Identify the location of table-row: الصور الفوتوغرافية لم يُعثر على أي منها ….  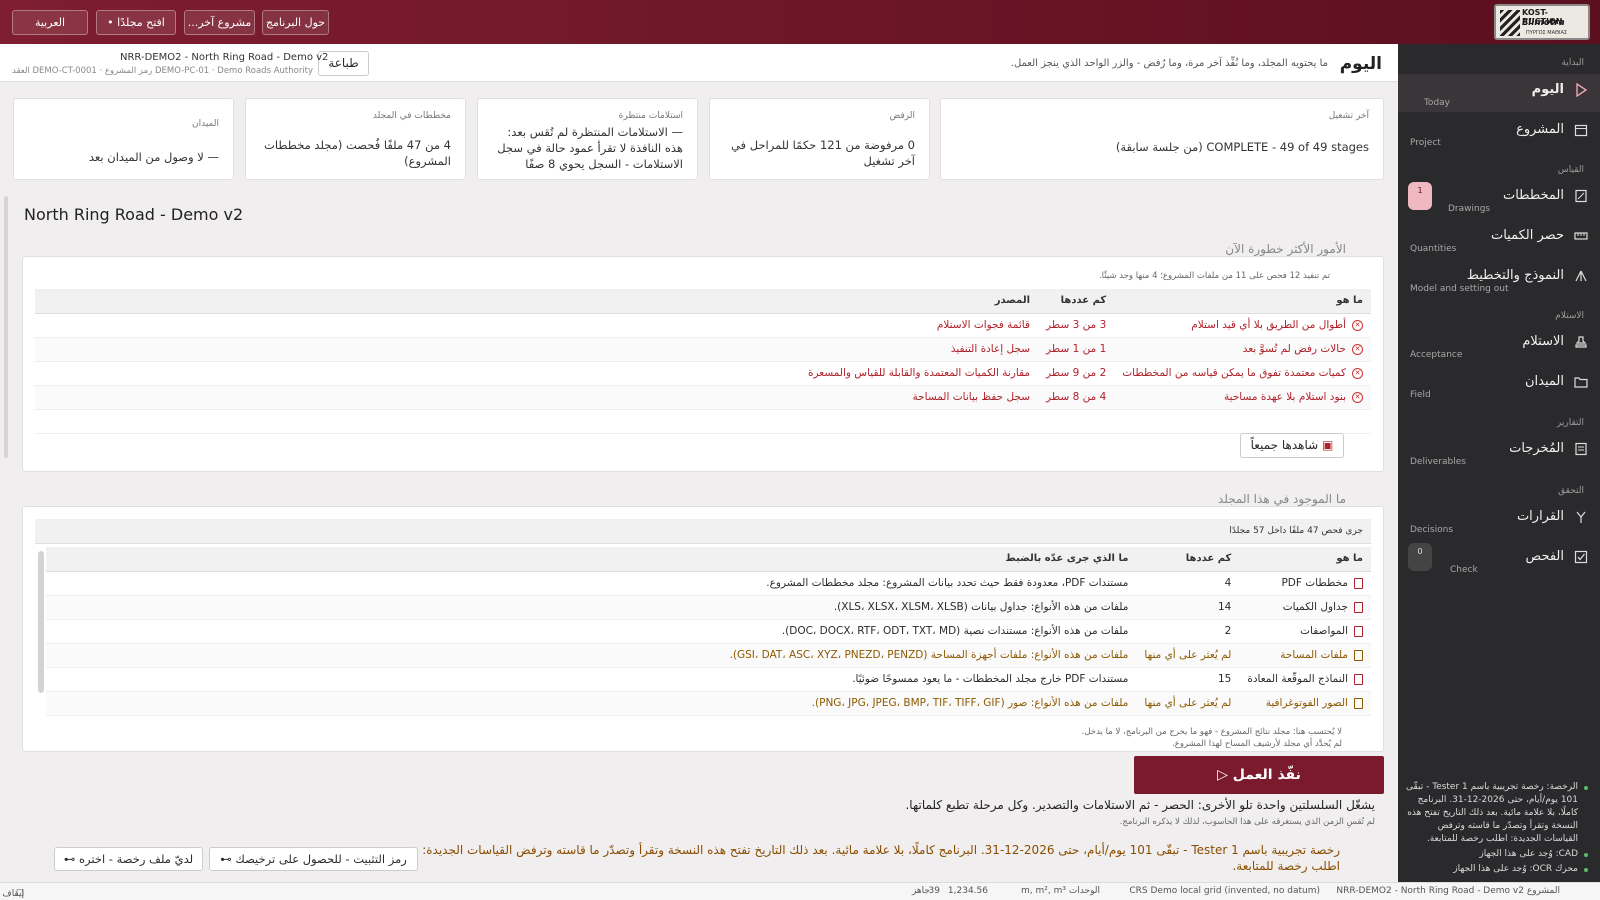
(708, 703).